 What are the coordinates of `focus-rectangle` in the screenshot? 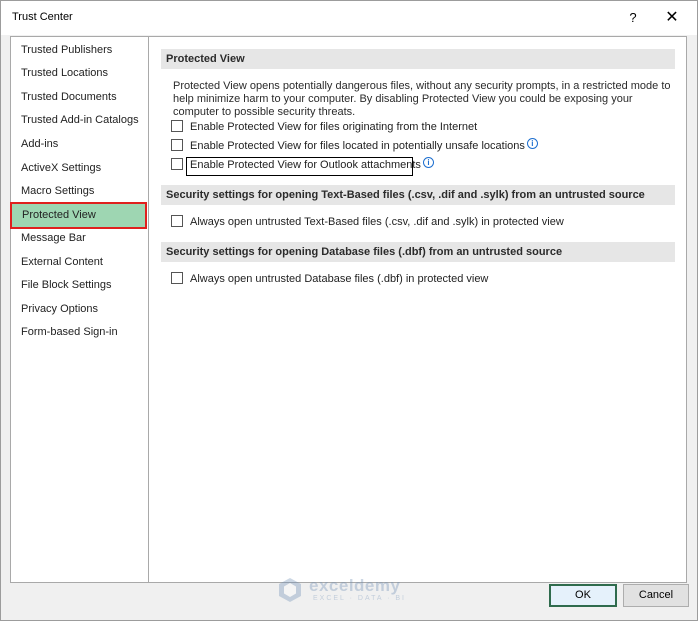 It's located at (299, 166).